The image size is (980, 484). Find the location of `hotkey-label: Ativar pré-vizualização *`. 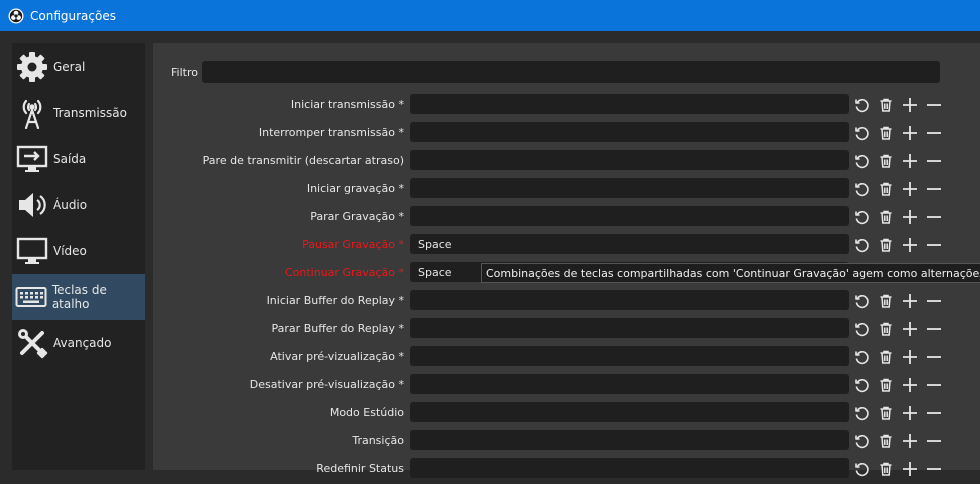

hotkey-label: Ativar pré-vizualização * is located at coordinates (337, 356).